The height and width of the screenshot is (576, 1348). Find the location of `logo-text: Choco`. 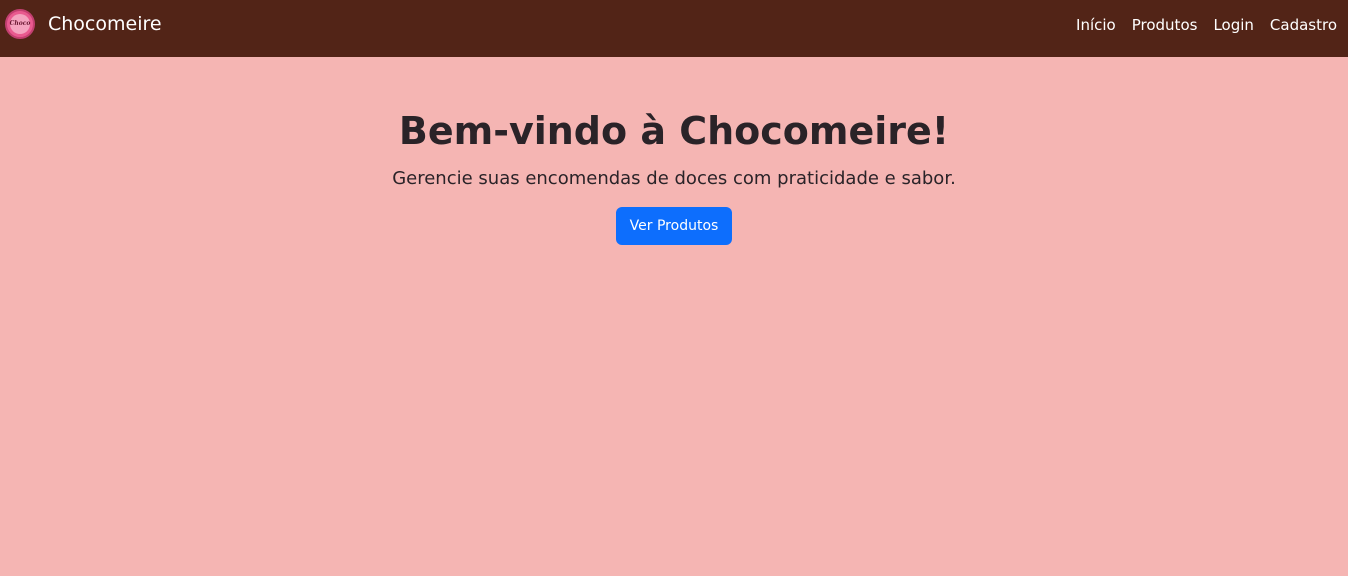

logo-text: Choco is located at coordinates (20, 24).